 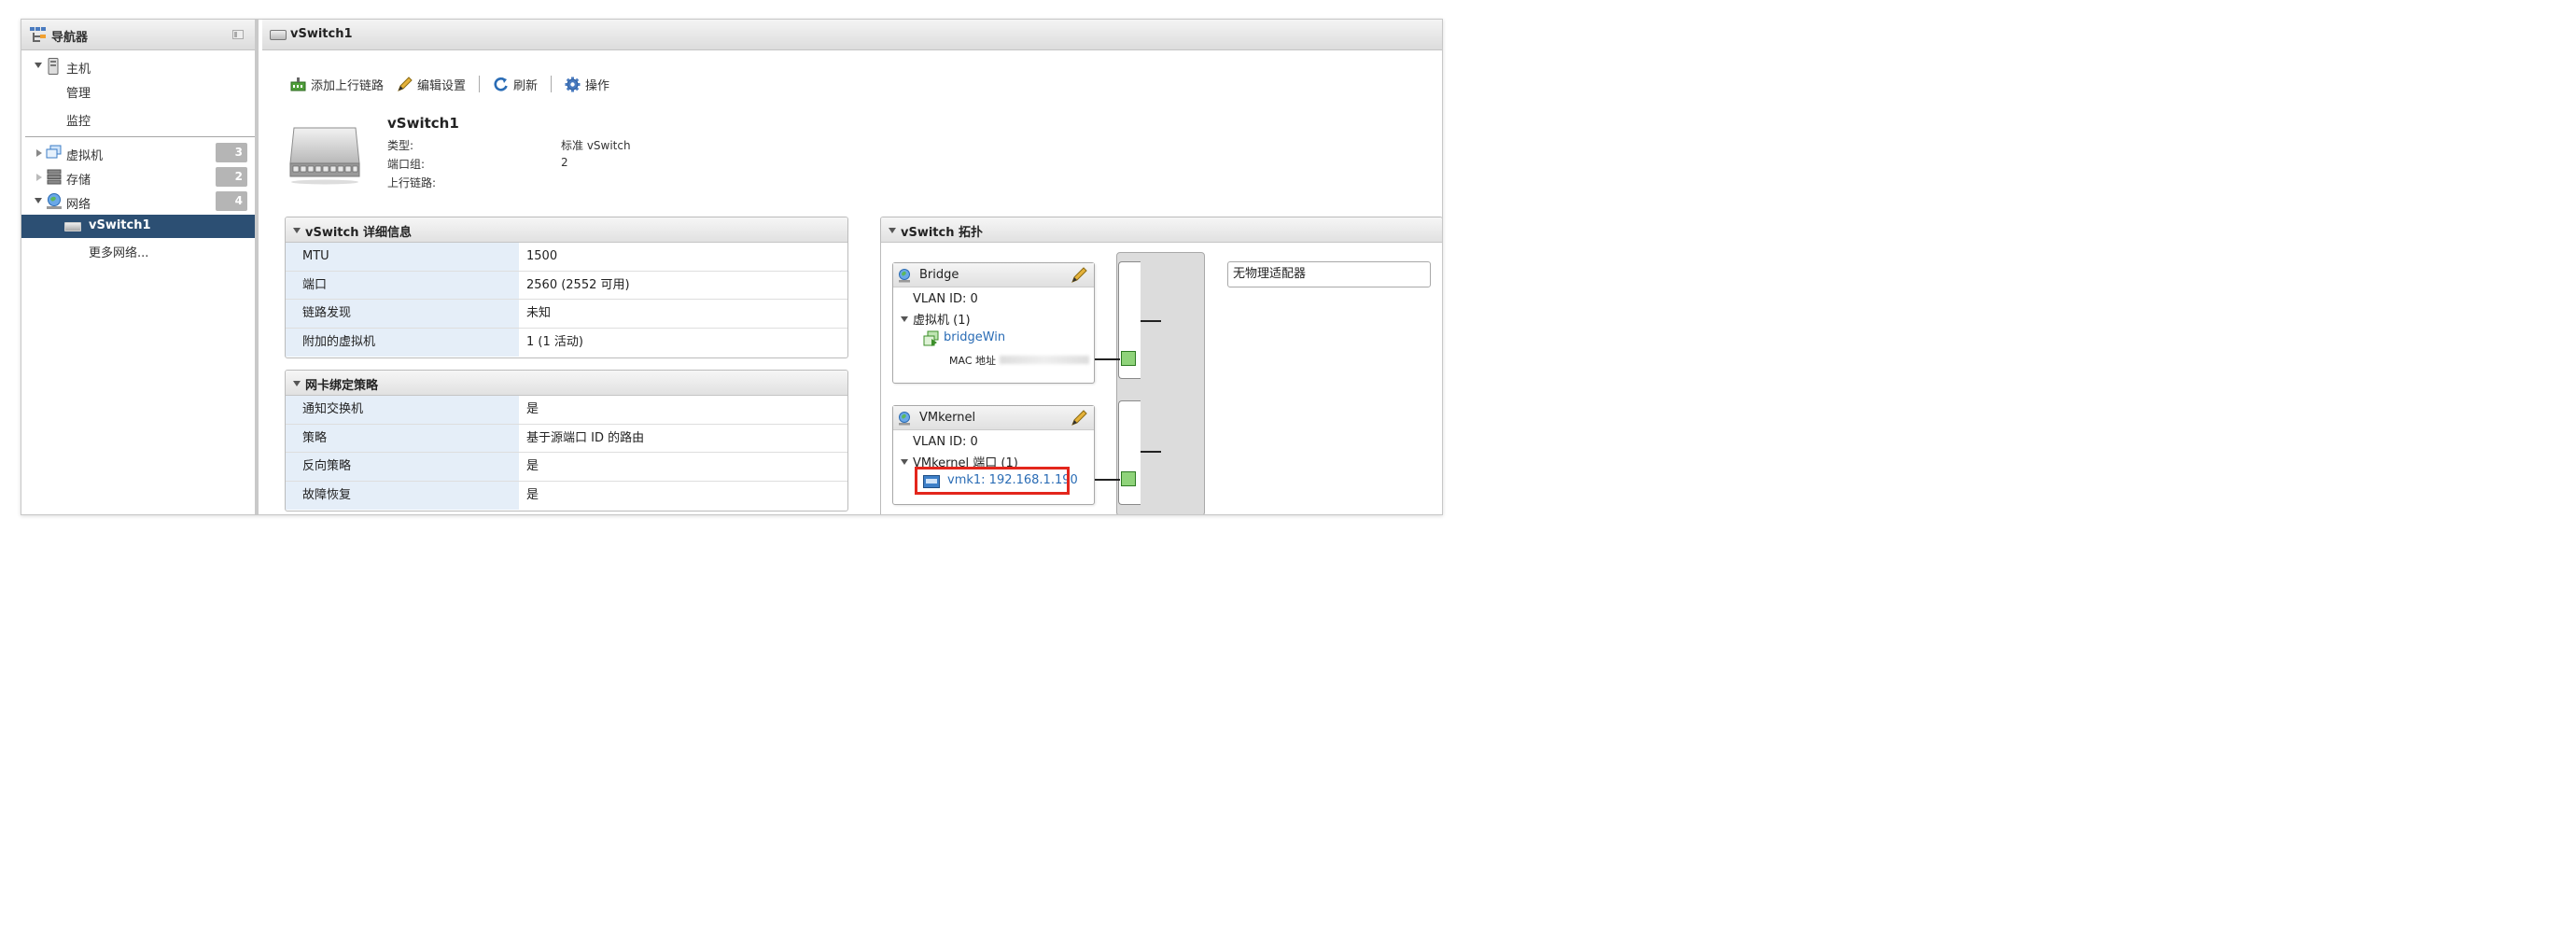 What do you see at coordinates (1329, 274) in the screenshot?
I see `no-physical-adapter-box: 无物理适配器` at bounding box center [1329, 274].